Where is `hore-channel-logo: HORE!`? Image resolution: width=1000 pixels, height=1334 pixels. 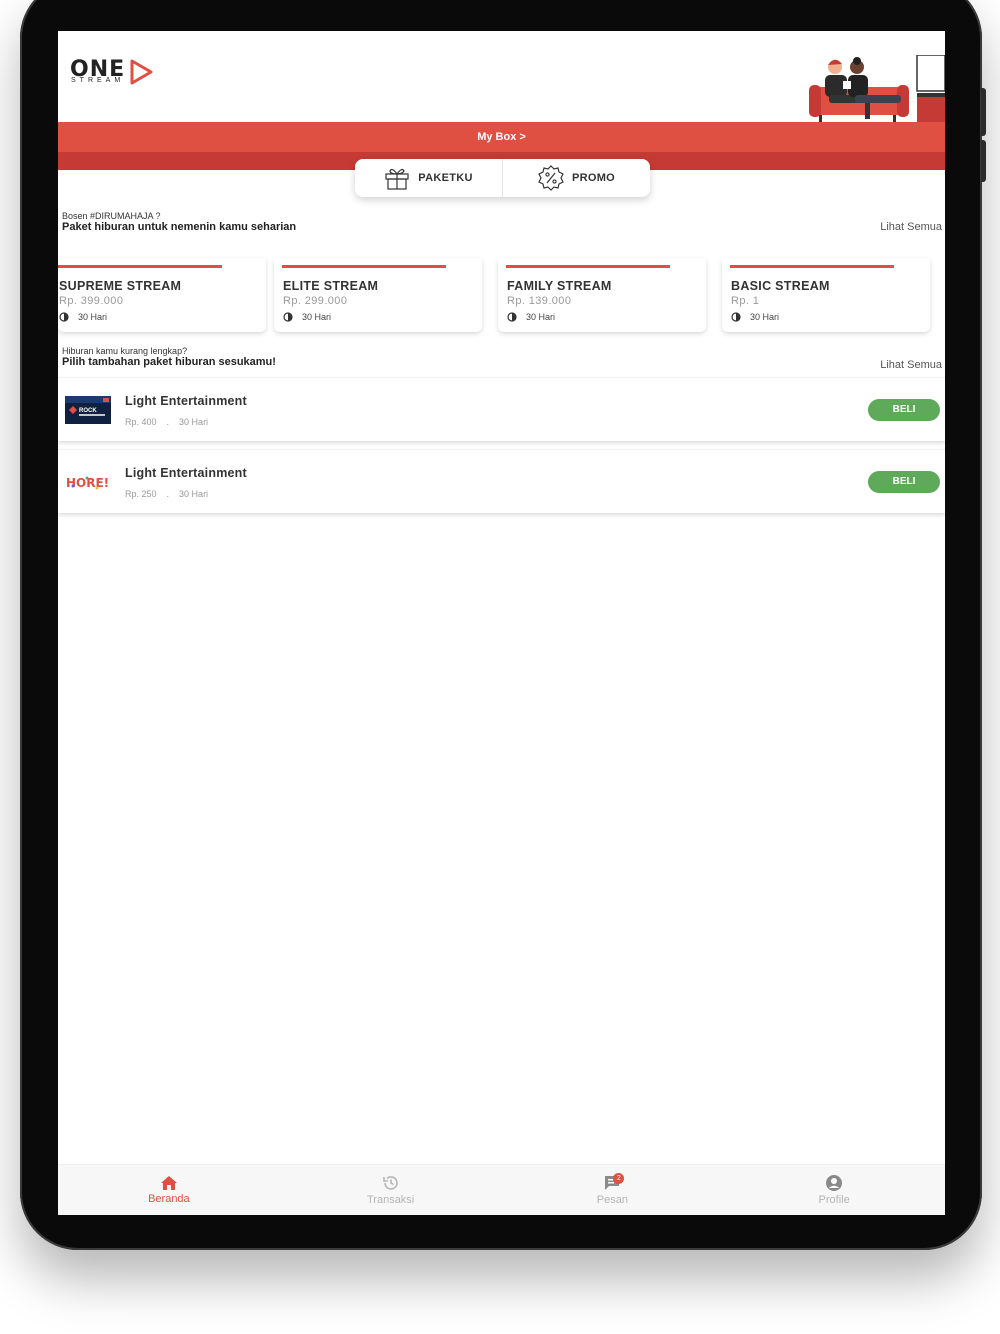
hore-channel-logo: HORE! is located at coordinates (87, 483).